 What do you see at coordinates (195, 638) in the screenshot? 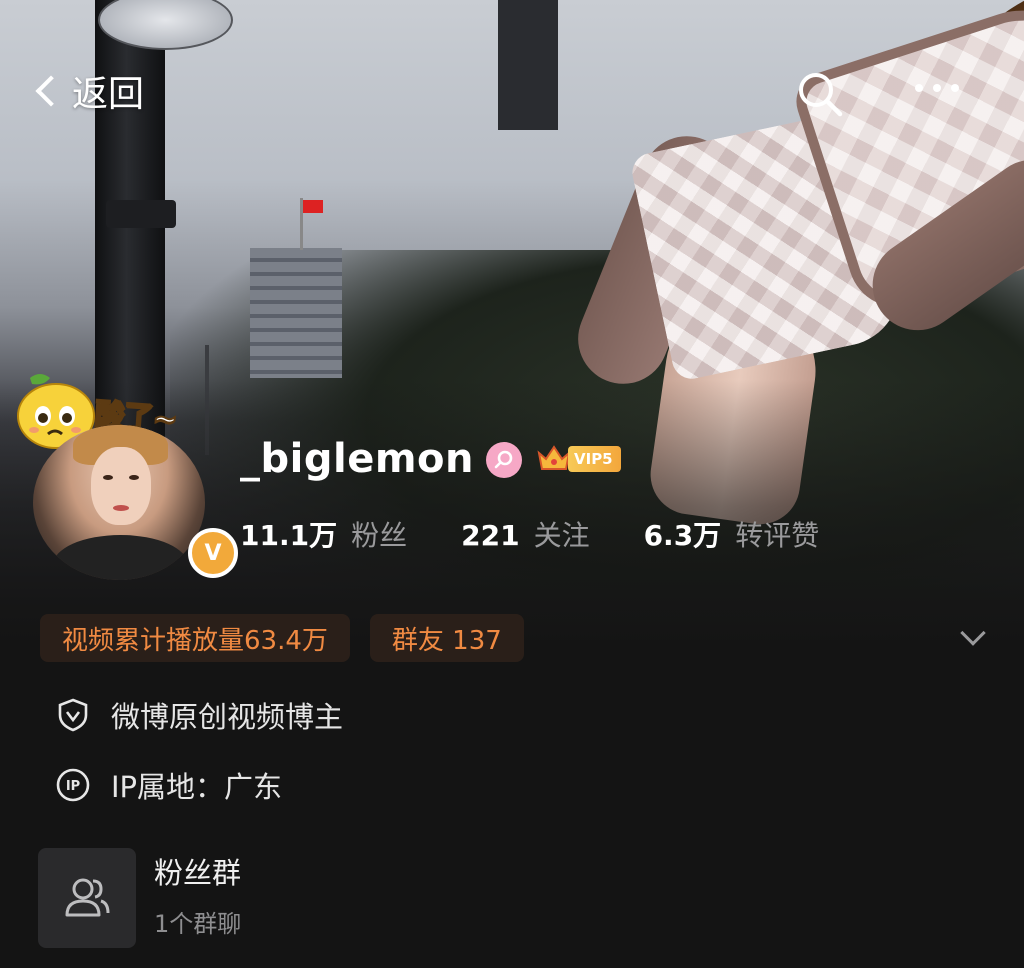
I see `video-plays-chip: 视频累计播放量63.4万` at bounding box center [195, 638].